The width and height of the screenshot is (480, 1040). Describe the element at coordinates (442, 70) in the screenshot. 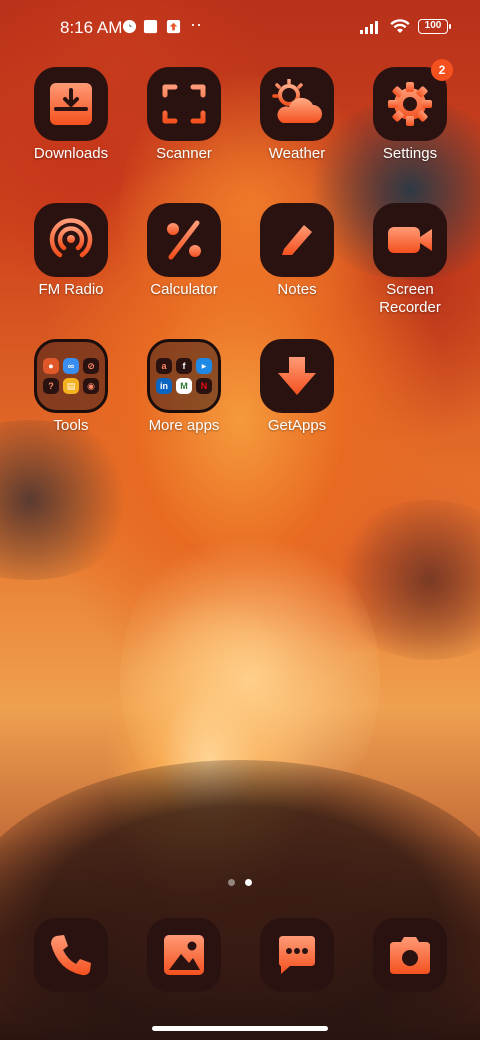

I see `notification-badge: 2` at that location.